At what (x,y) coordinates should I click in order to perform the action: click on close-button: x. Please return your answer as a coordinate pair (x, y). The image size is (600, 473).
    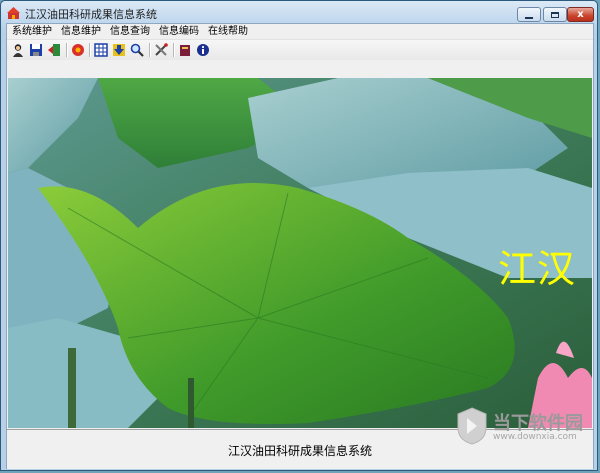
    Looking at the image, I should click on (580, 14).